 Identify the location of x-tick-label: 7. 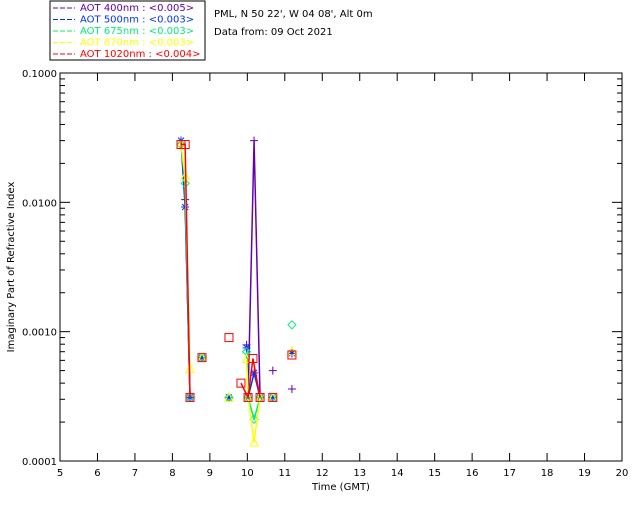
(135, 473).